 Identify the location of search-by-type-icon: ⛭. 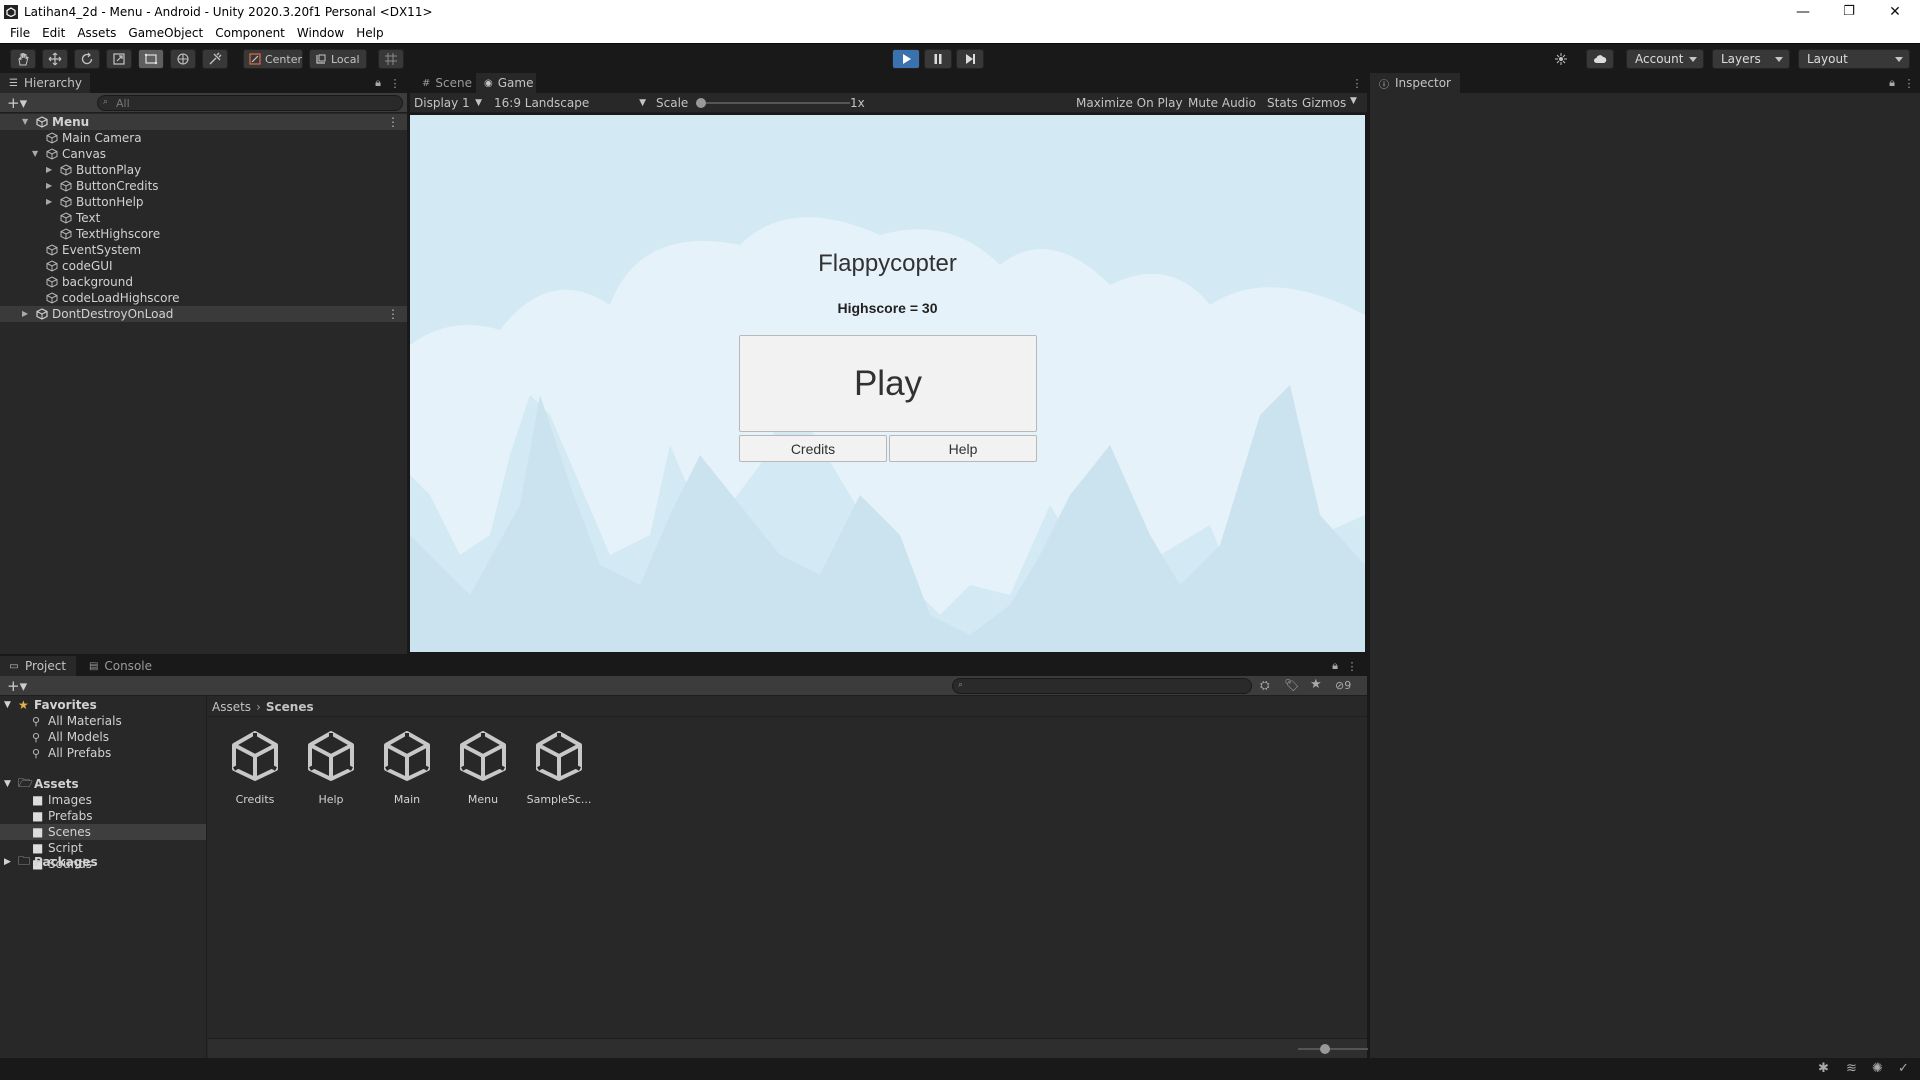
(1265, 685).